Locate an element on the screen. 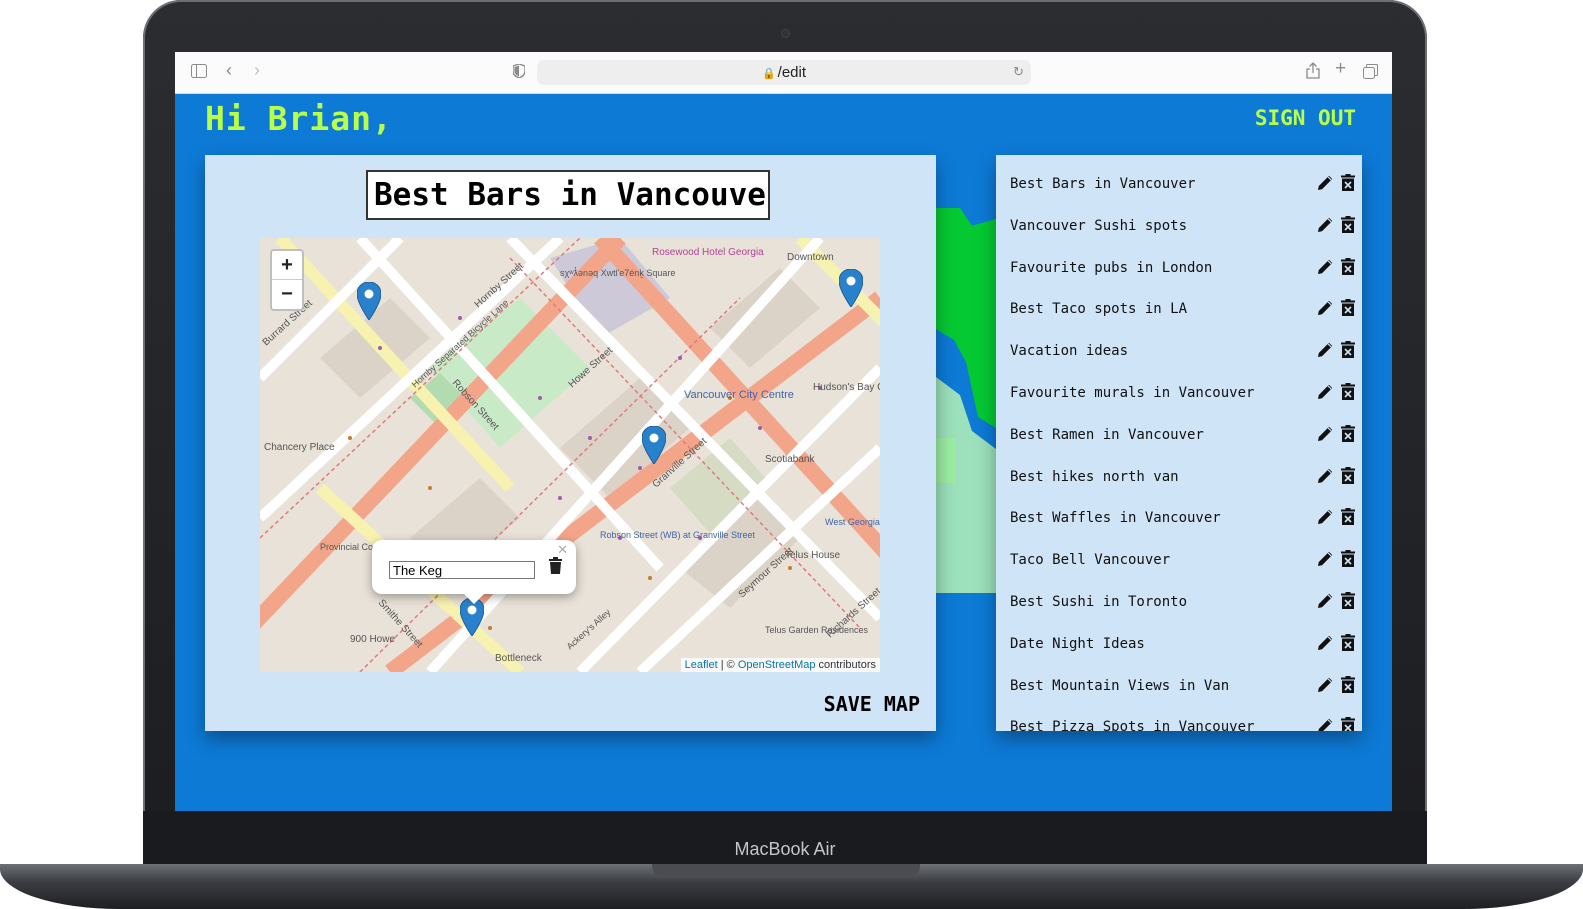  map-list-item: Best Waffles in Vancouver is located at coordinates (1183, 519).